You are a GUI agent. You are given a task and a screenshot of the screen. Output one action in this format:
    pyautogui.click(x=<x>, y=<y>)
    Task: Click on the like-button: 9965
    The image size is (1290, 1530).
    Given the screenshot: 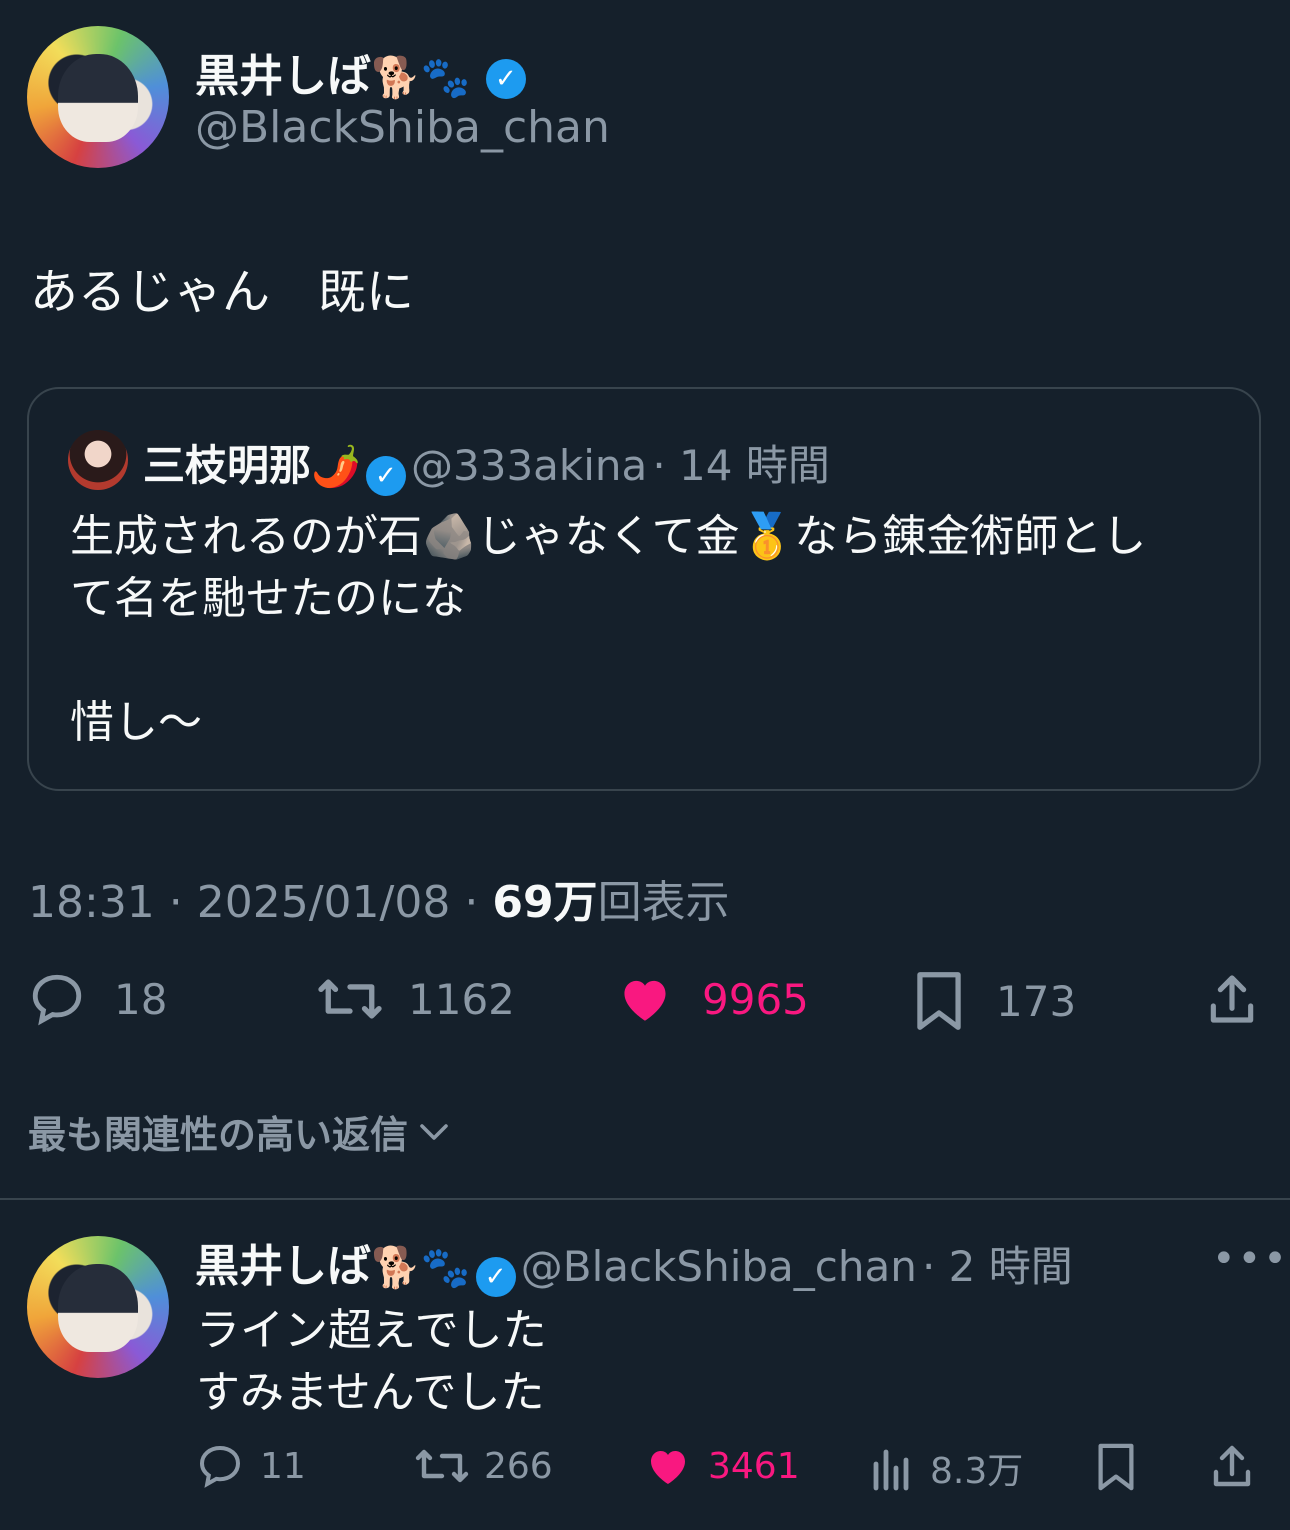 What is the action you would take?
    pyautogui.click(x=712, y=999)
    